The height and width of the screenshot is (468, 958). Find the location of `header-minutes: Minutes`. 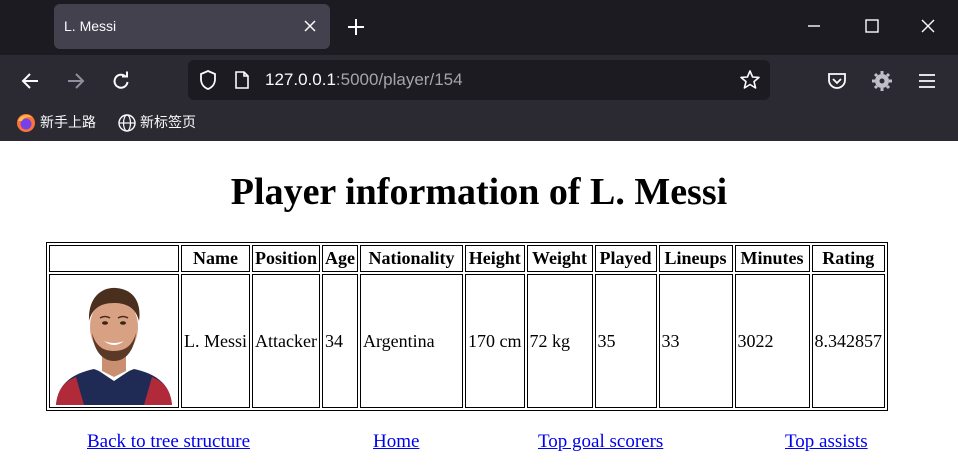

header-minutes: Minutes is located at coordinates (772, 258).